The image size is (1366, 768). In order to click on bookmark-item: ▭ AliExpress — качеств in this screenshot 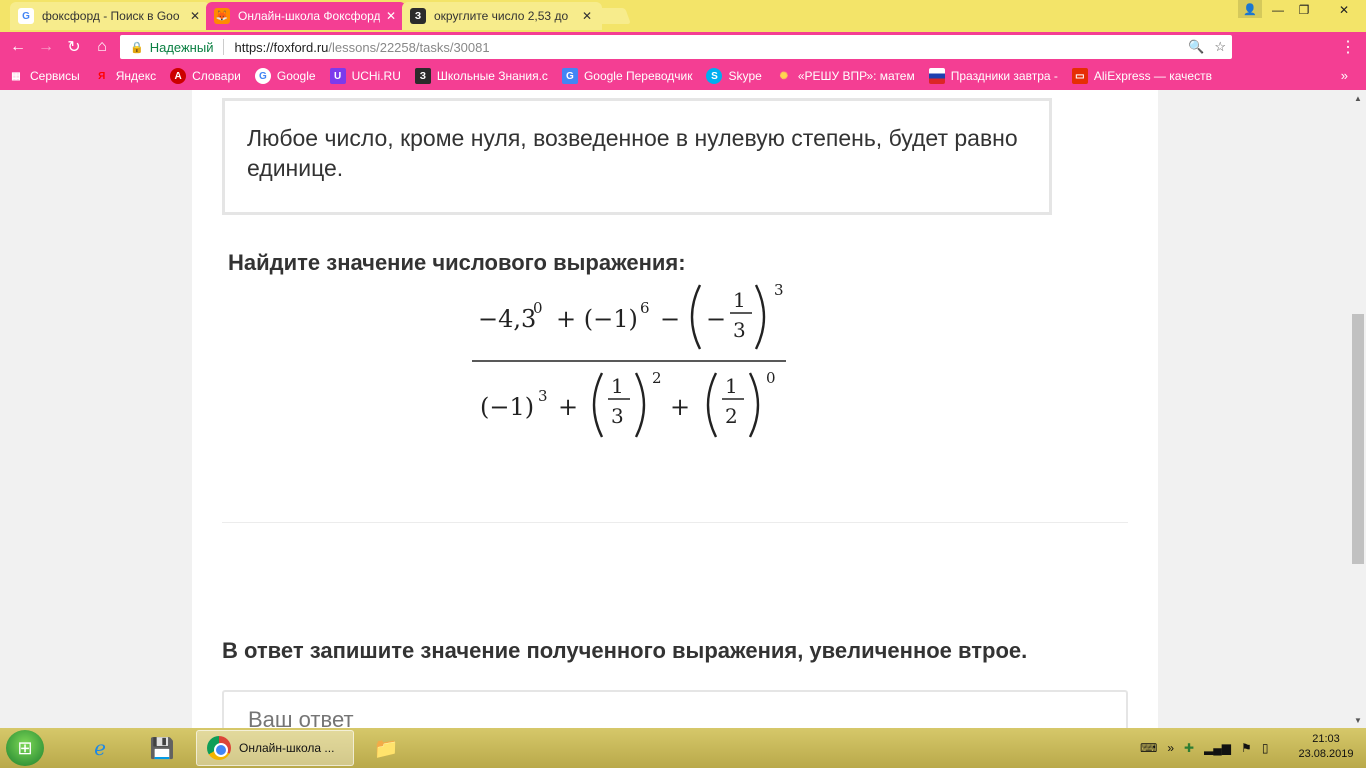, I will do `click(1141, 76)`.